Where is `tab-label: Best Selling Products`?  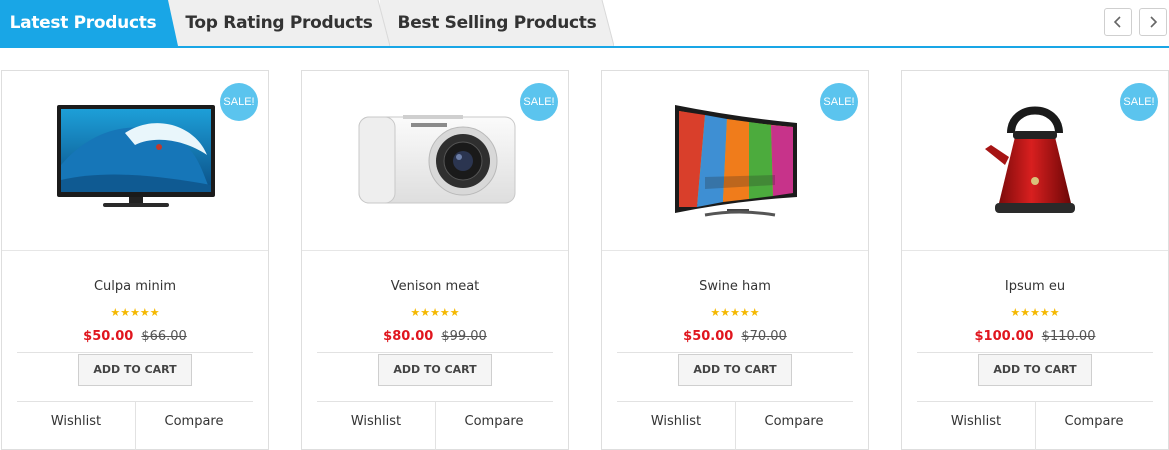 tab-label: Best Selling Products is located at coordinates (497, 23).